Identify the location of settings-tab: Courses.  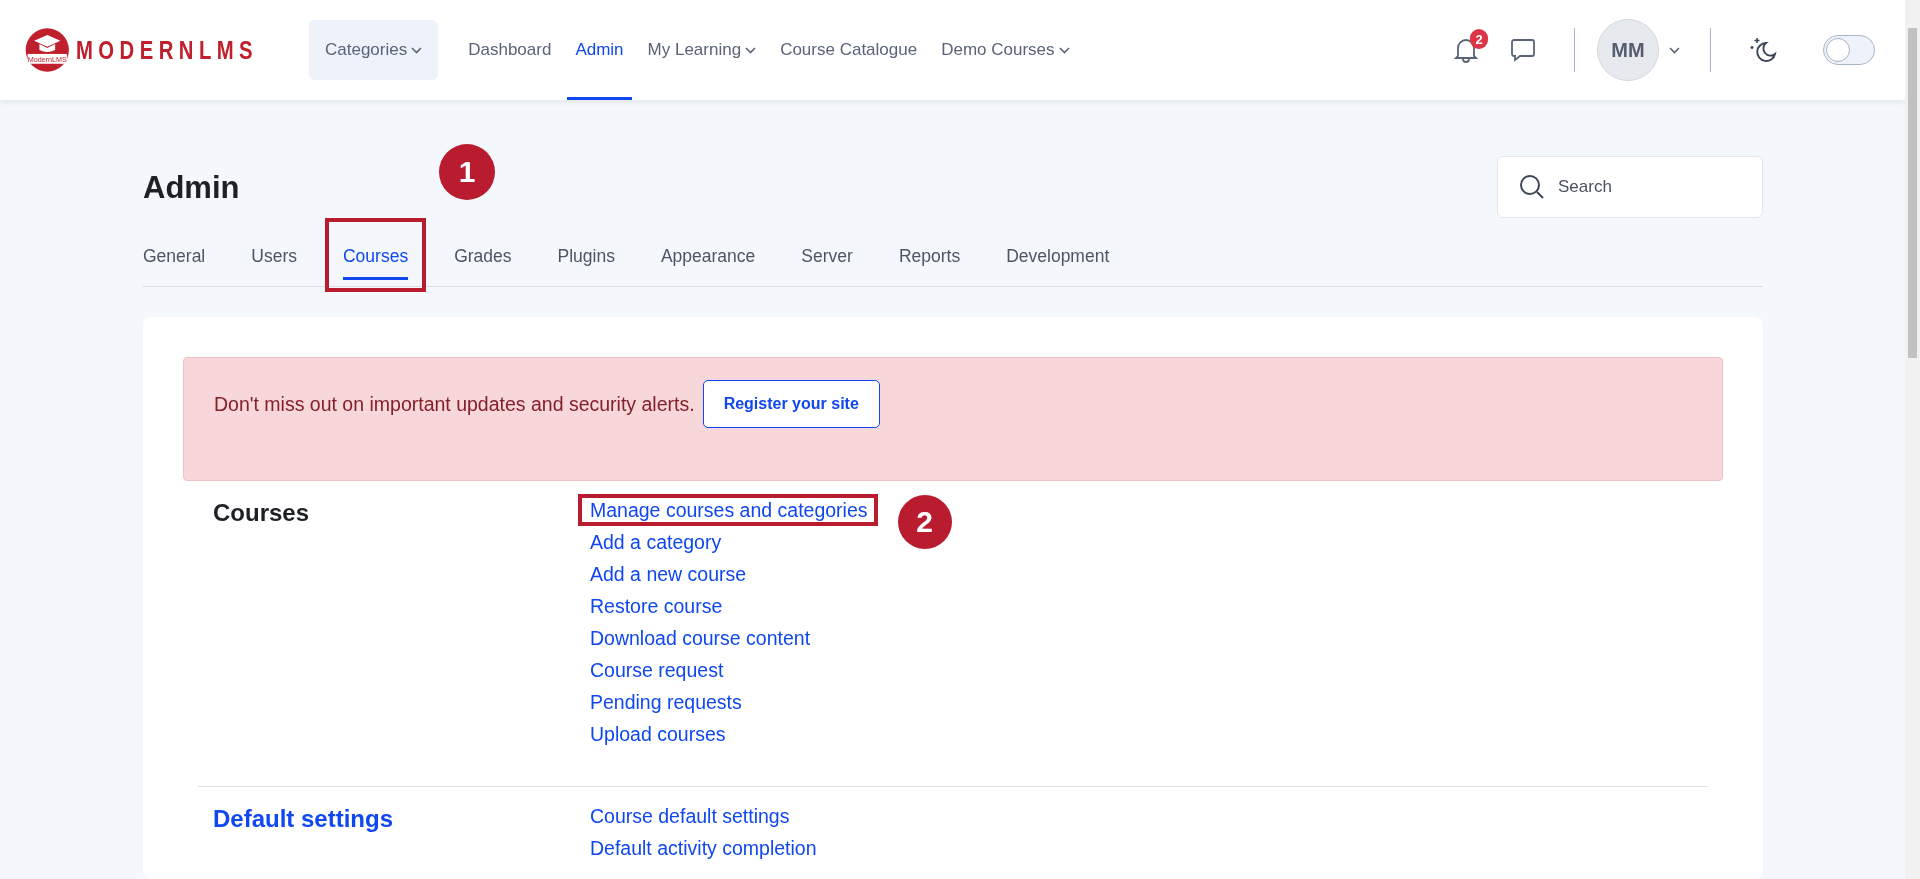
(375, 256).